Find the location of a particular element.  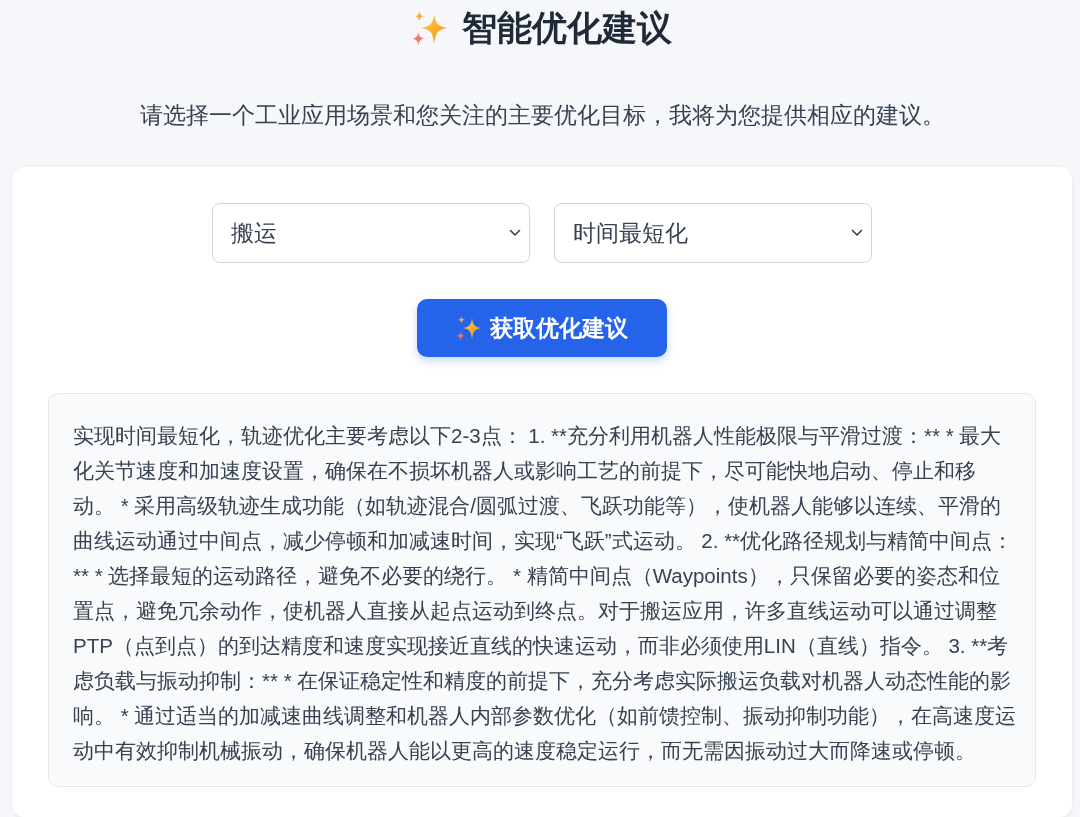

scenario-select: 搬运 is located at coordinates (371, 233).